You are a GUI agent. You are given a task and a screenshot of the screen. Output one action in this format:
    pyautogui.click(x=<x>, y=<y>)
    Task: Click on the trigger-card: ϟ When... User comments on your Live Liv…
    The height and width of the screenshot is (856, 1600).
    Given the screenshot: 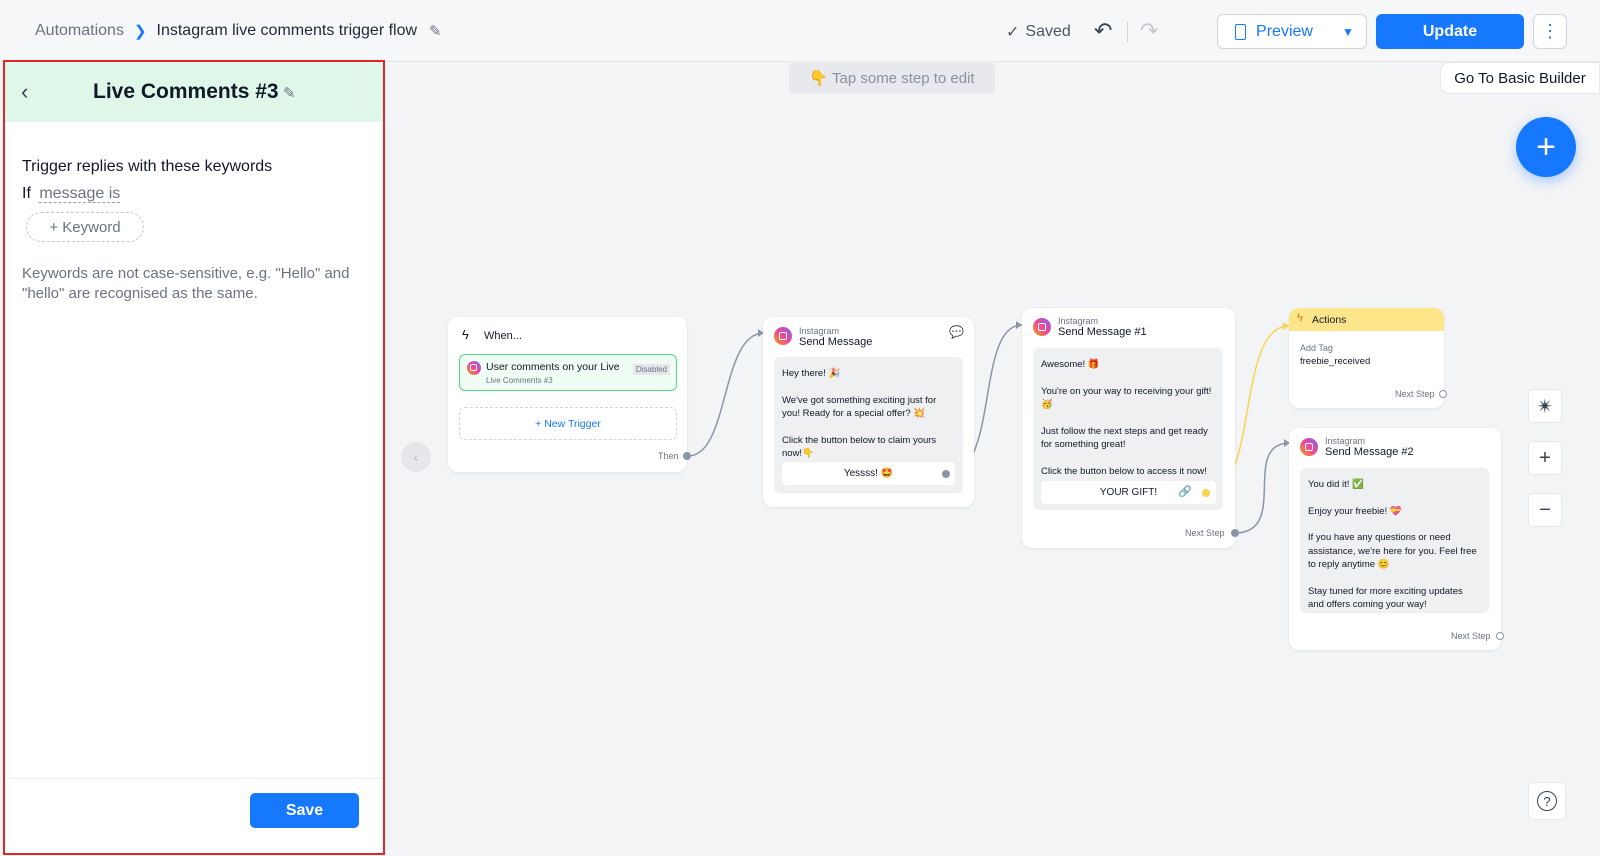 What is the action you would take?
    pyautogui.click(x=569, y=394)
    